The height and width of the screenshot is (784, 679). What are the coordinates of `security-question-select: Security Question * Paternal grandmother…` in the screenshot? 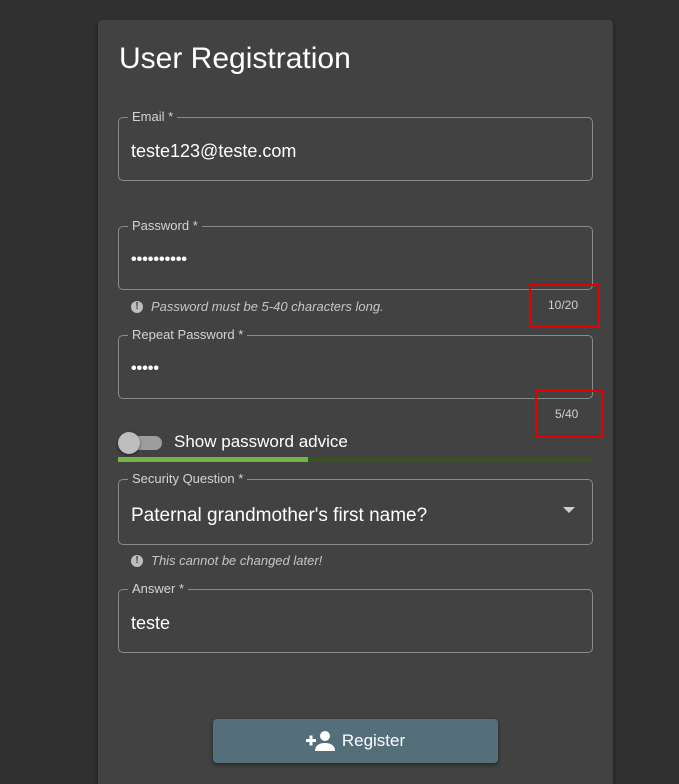 It's located at (355, 508).